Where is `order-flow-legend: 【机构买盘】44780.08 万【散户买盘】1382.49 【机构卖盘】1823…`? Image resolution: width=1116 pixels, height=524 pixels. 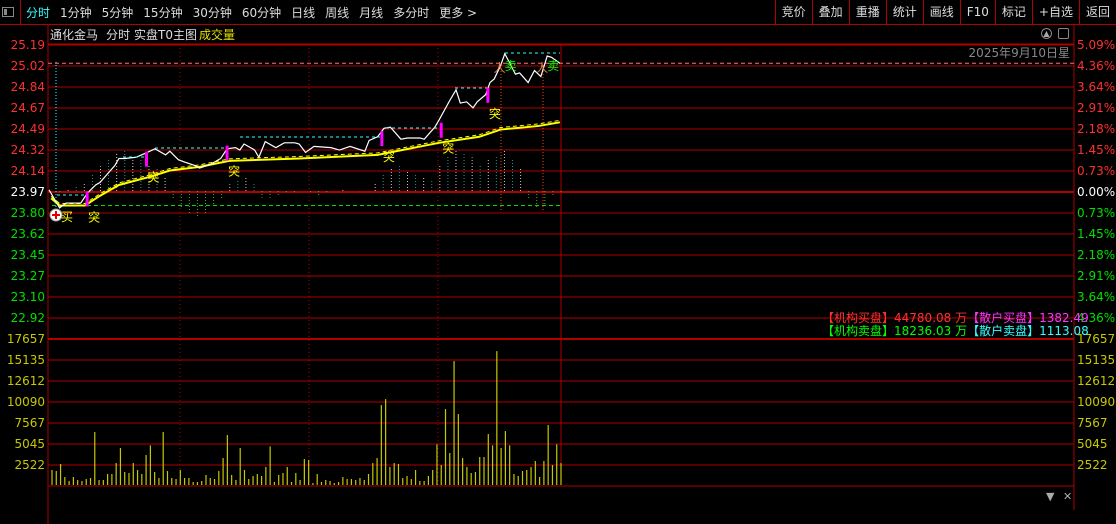 order-flow-legend: 【机构买盘】44780.08 万【散户买盘】1382.49 【机构卖盘】1823… is located at coordinates (955, 325).